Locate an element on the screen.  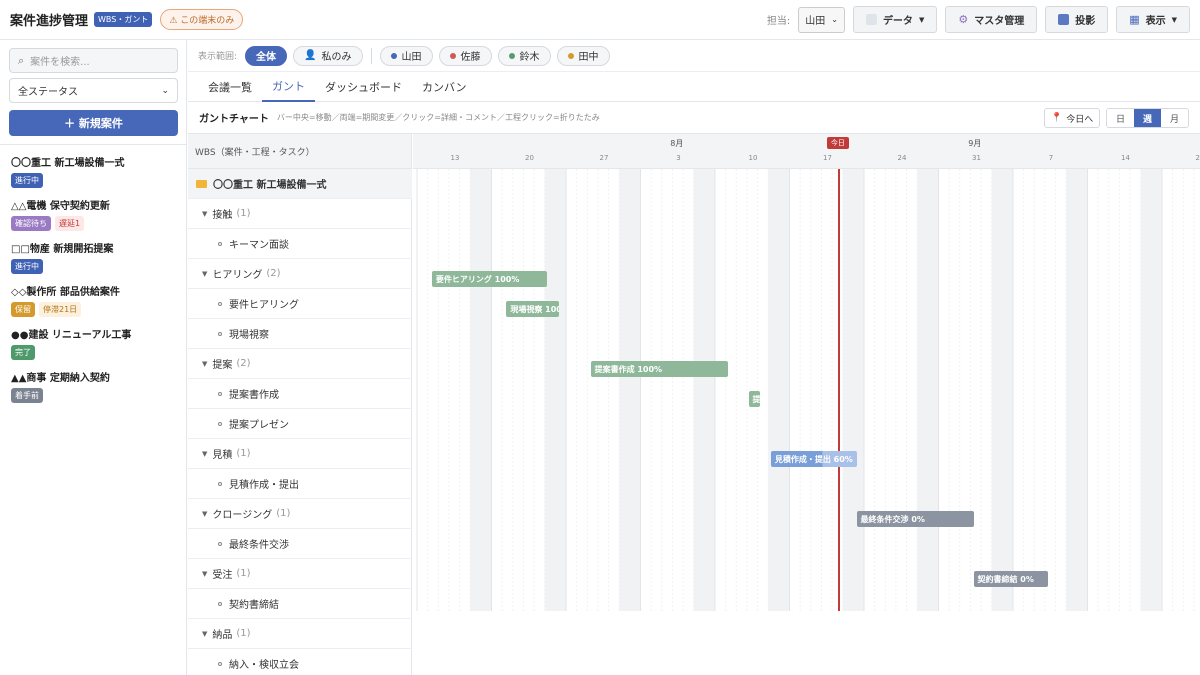
folder-icon is located at coordinates (201, 183).